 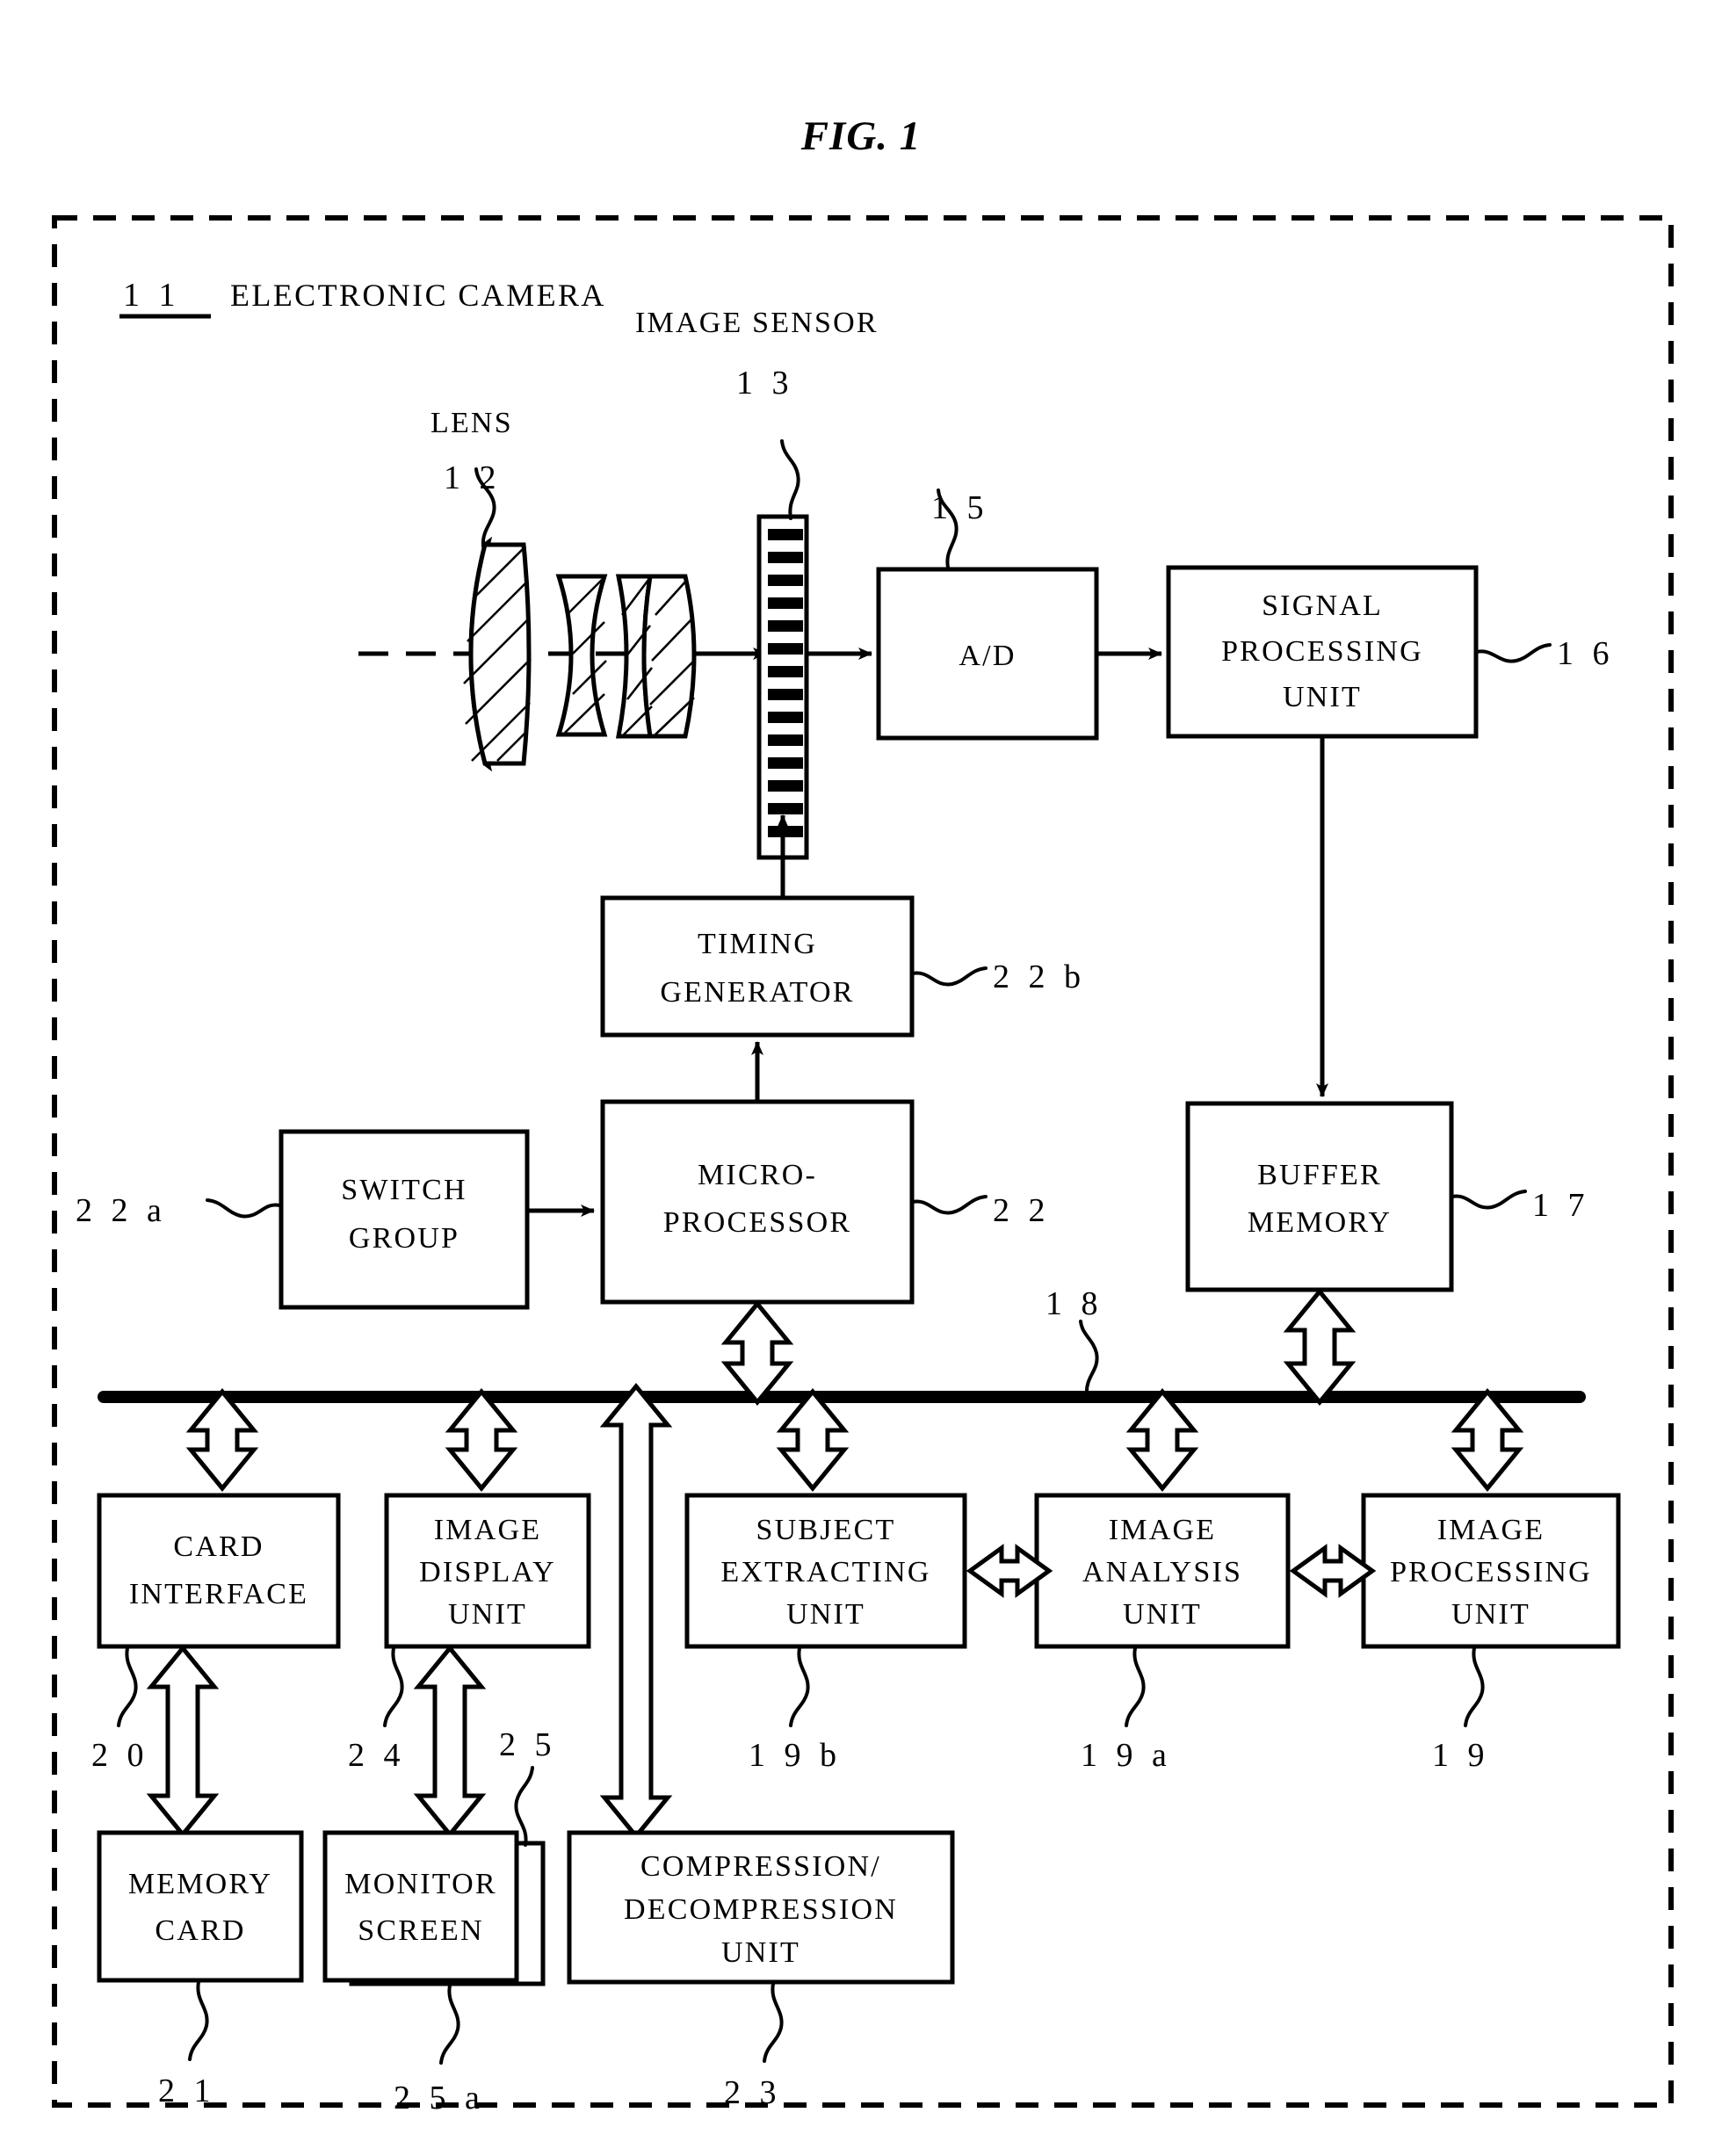 I want to click on bus-arrow-subject-extracting-unit, so click(x=813, y=1440).